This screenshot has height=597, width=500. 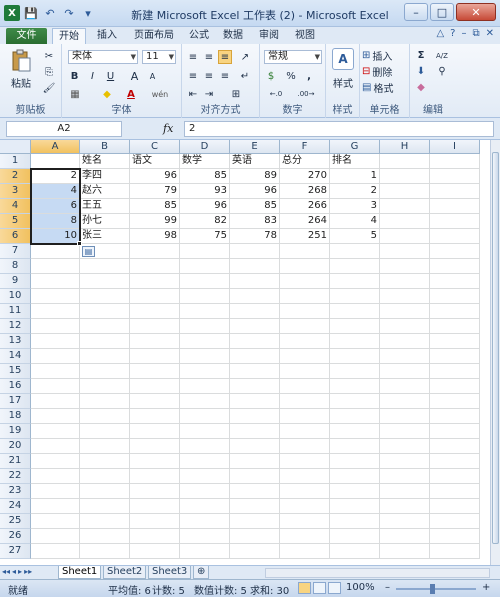 What do you see at coordinates (305, 341) in the screenshot?
I see `cell-f13` at bounding box center [305, 341].